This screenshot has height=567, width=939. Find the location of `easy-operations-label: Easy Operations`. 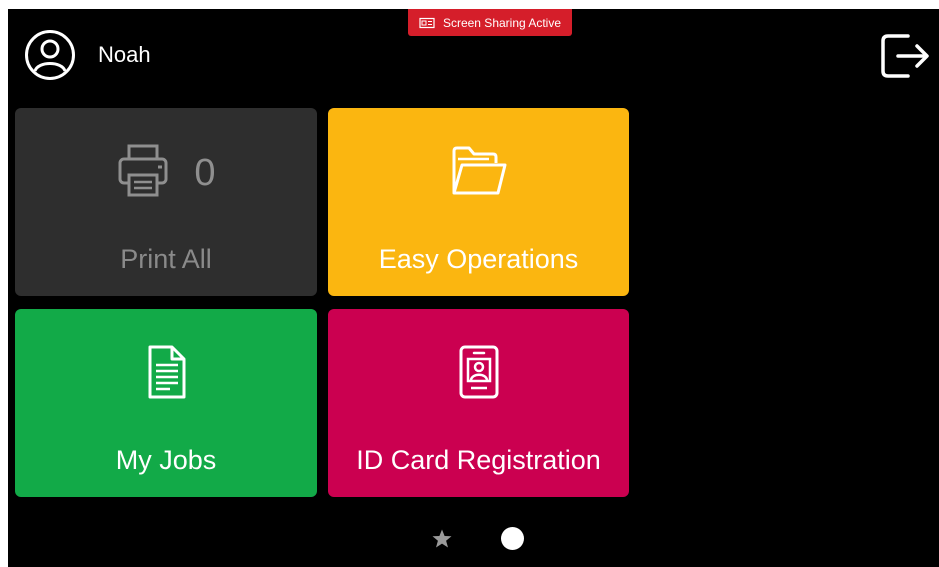

easy-operations-label: Easy Operations is located at coordinates (478, 259).